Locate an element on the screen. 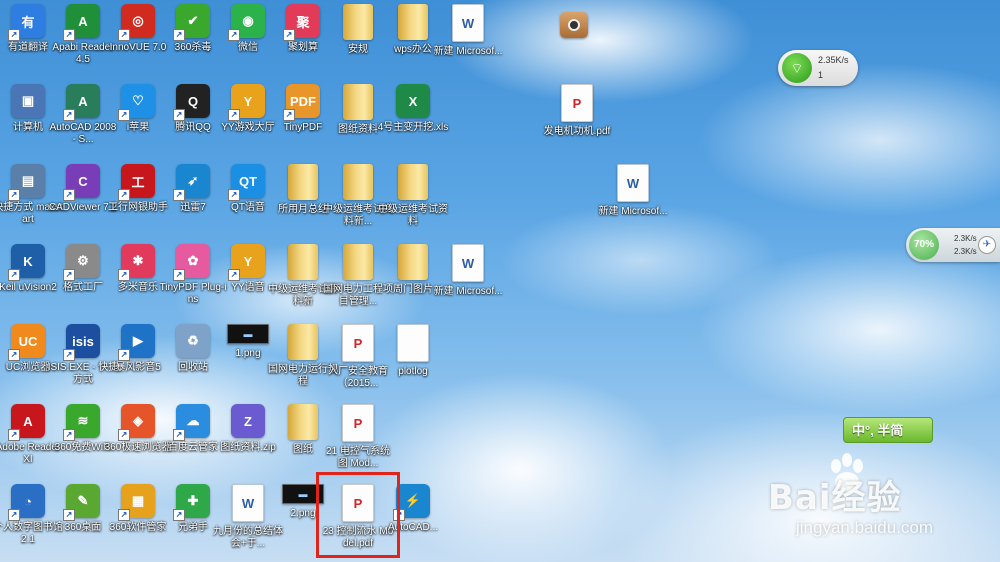 The height and width of the screenshot is (562, 1000). app-icon: UC ↗ is located at coordinates (26, 342).